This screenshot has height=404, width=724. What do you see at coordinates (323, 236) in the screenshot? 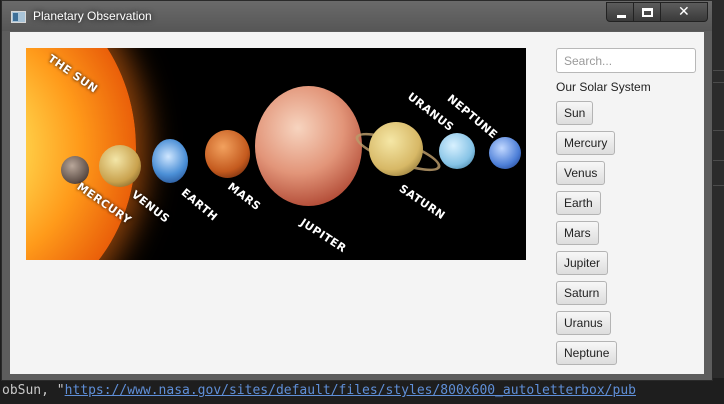
I see `label-jupiter: JUPITER` at bounding box center [323, 236].